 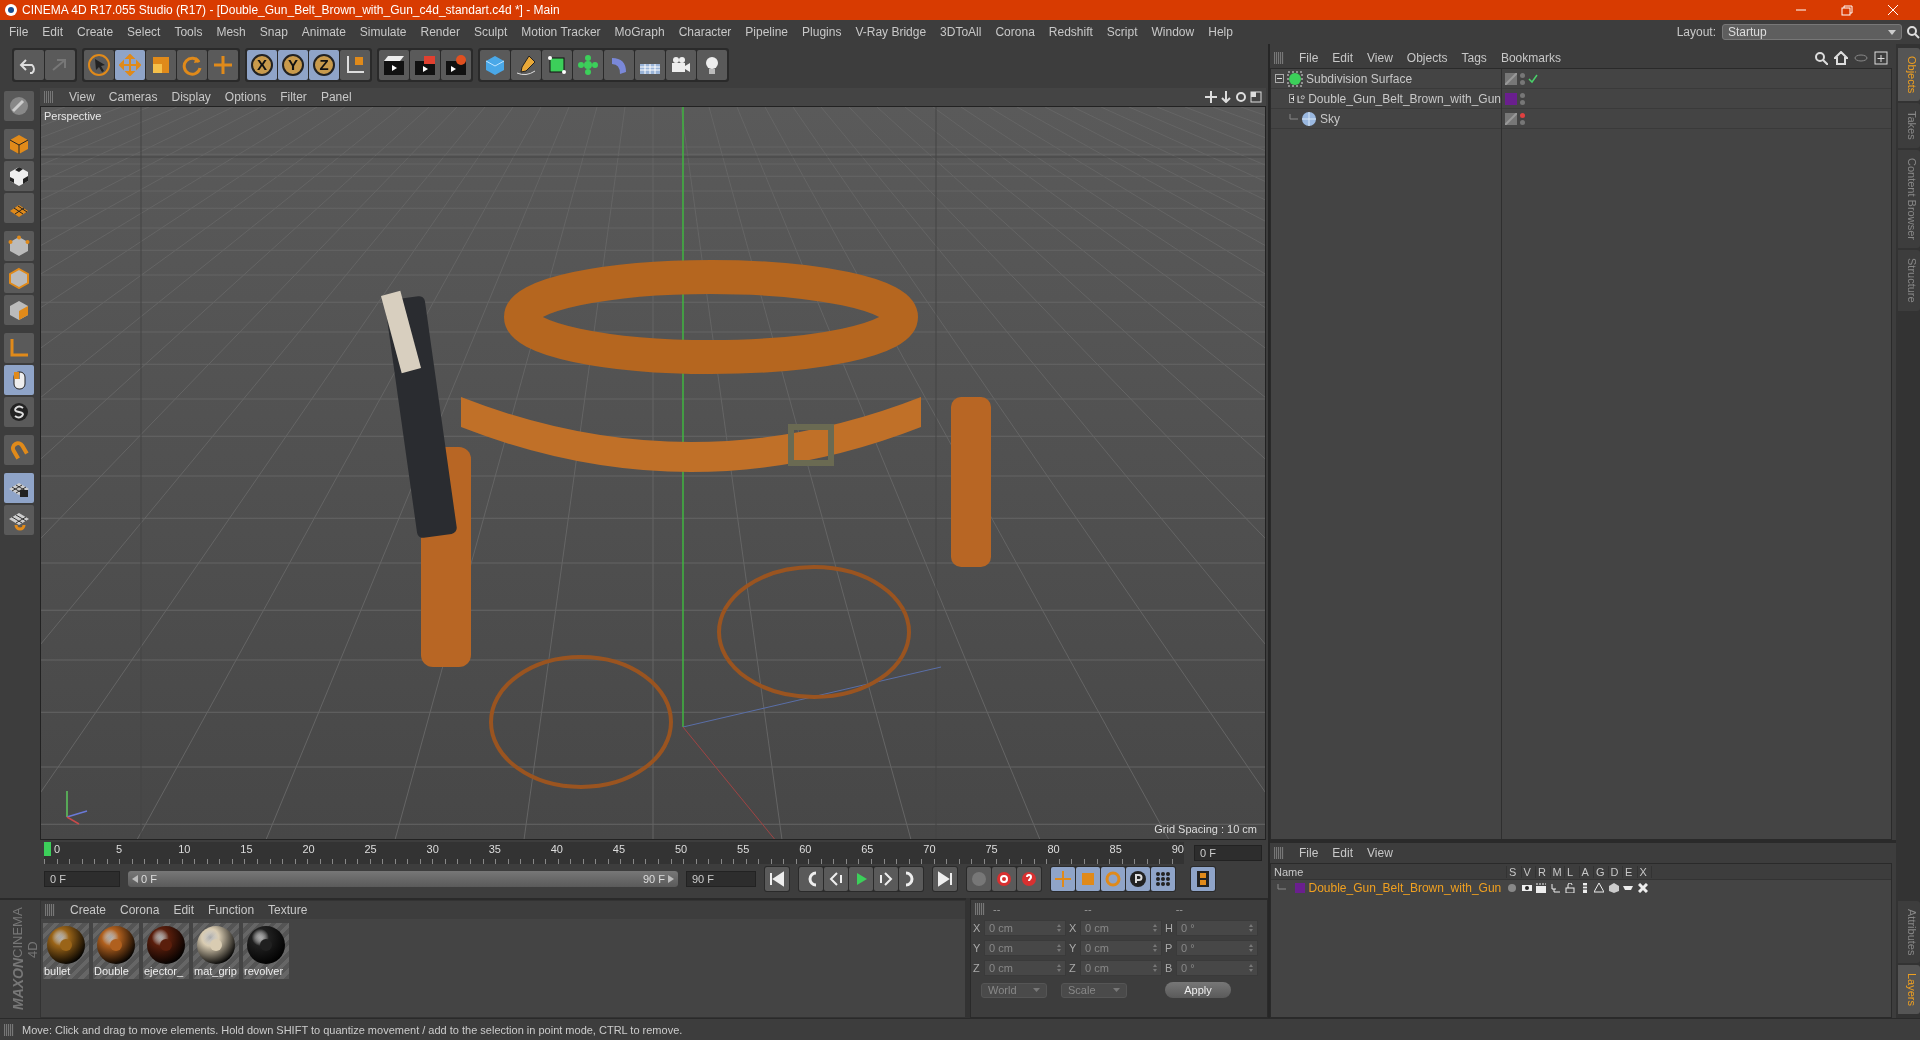 I want to click on object-name: Sky, so click(x=1330, y=118).